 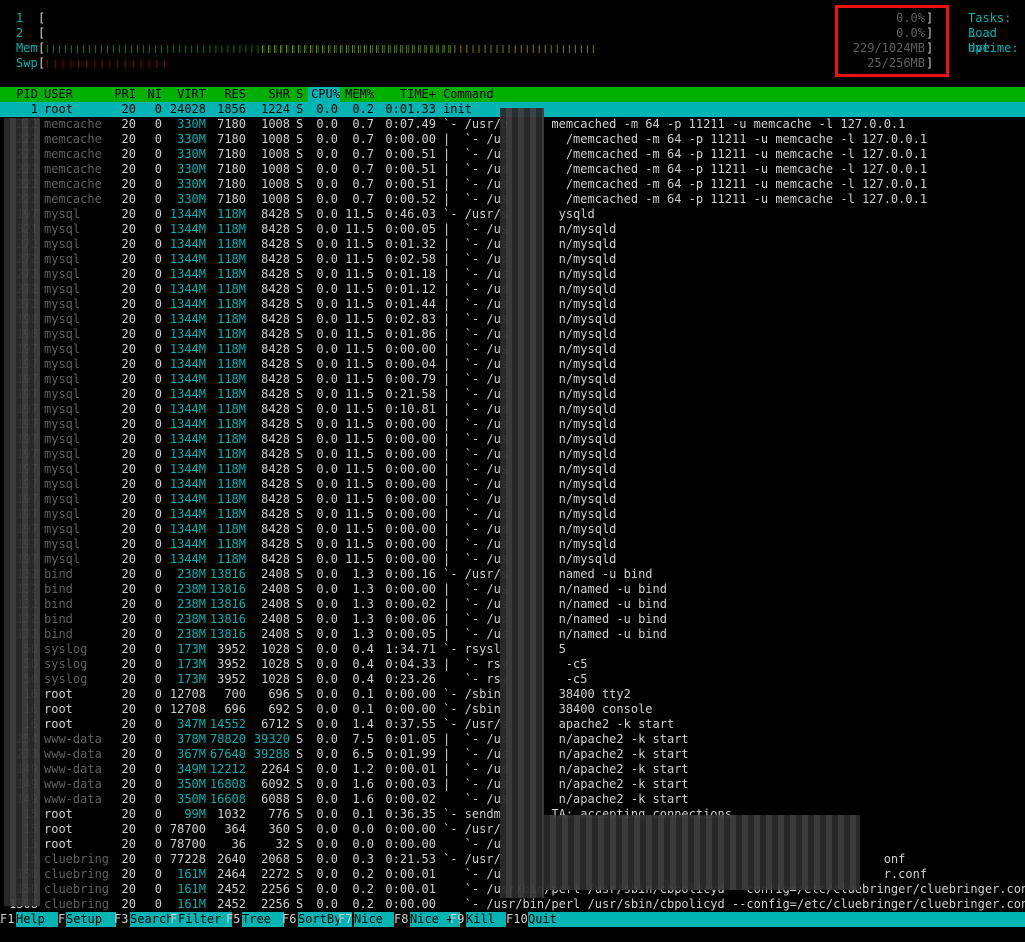 What do you see at coordinates (73, 139) in the screenshot?
I see `cell-user: memcache` at bounding box center [73, 139].